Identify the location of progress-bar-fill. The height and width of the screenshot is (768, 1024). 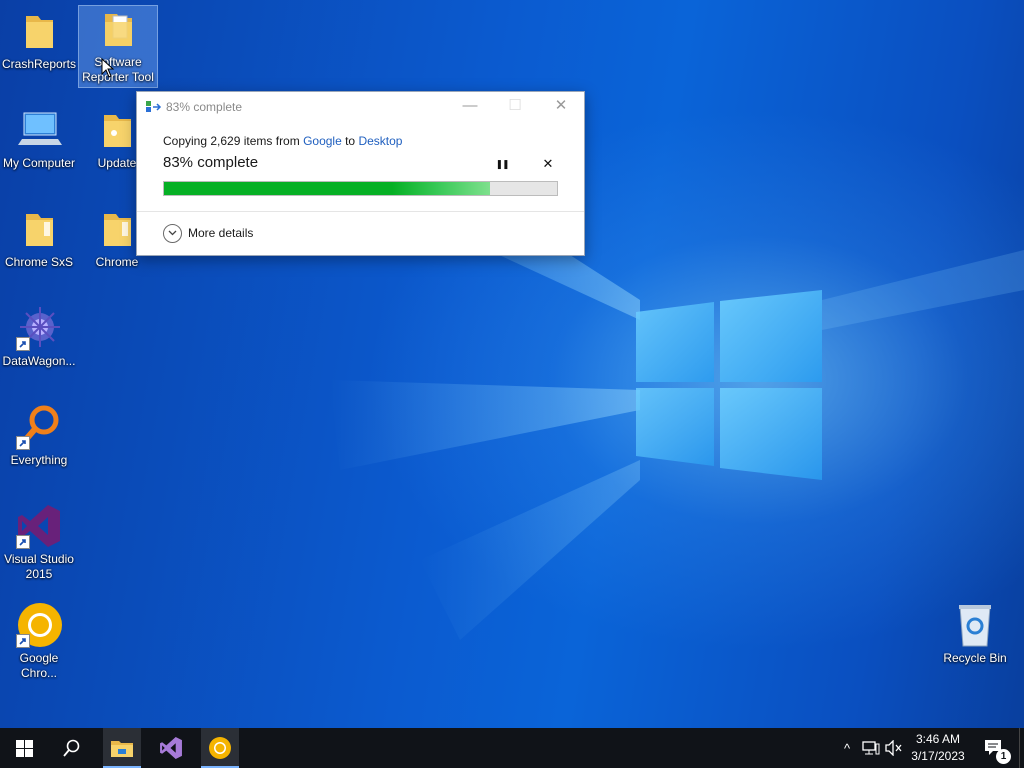
(327, 188).